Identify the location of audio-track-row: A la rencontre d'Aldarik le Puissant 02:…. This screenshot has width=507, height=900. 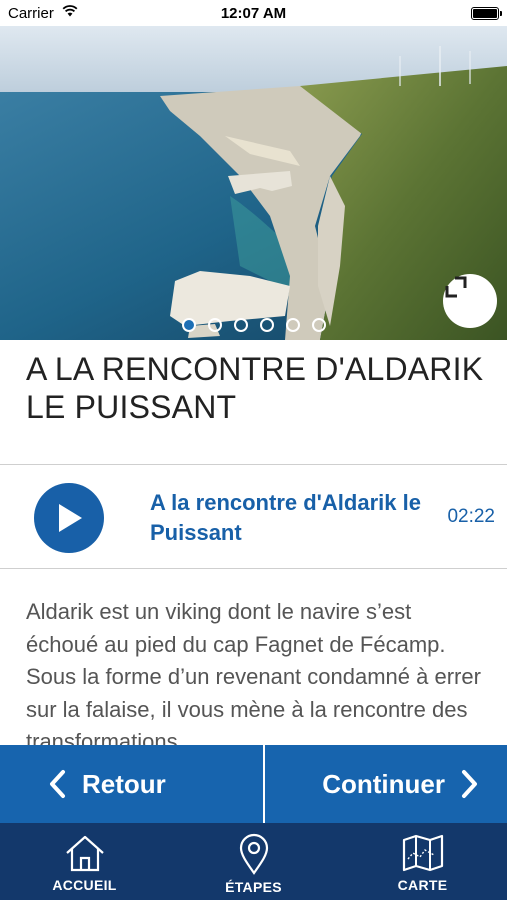
(253, 517).